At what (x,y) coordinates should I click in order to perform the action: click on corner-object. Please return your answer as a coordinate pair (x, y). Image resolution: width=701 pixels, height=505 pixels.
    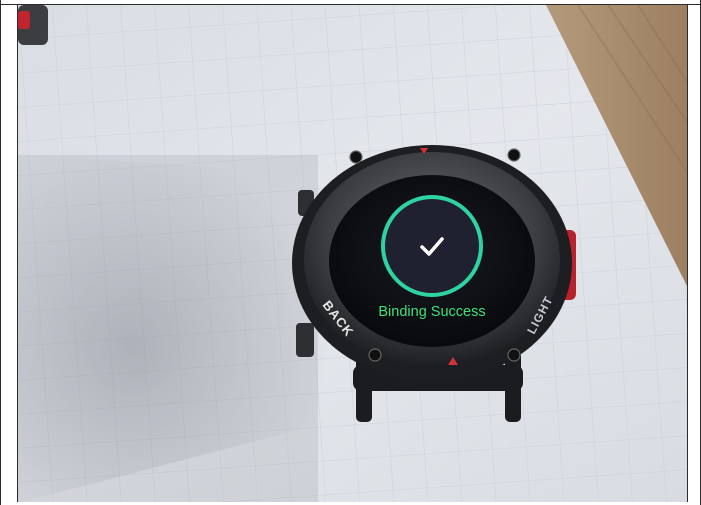
    Looking at the image, I should click on (33, 25).